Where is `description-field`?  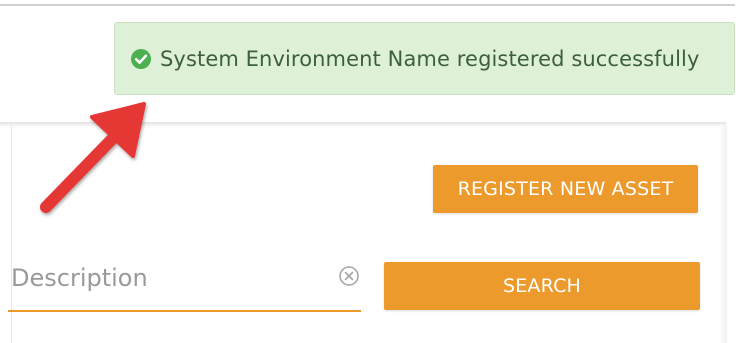
description-field is located at coordinates (184, 282).